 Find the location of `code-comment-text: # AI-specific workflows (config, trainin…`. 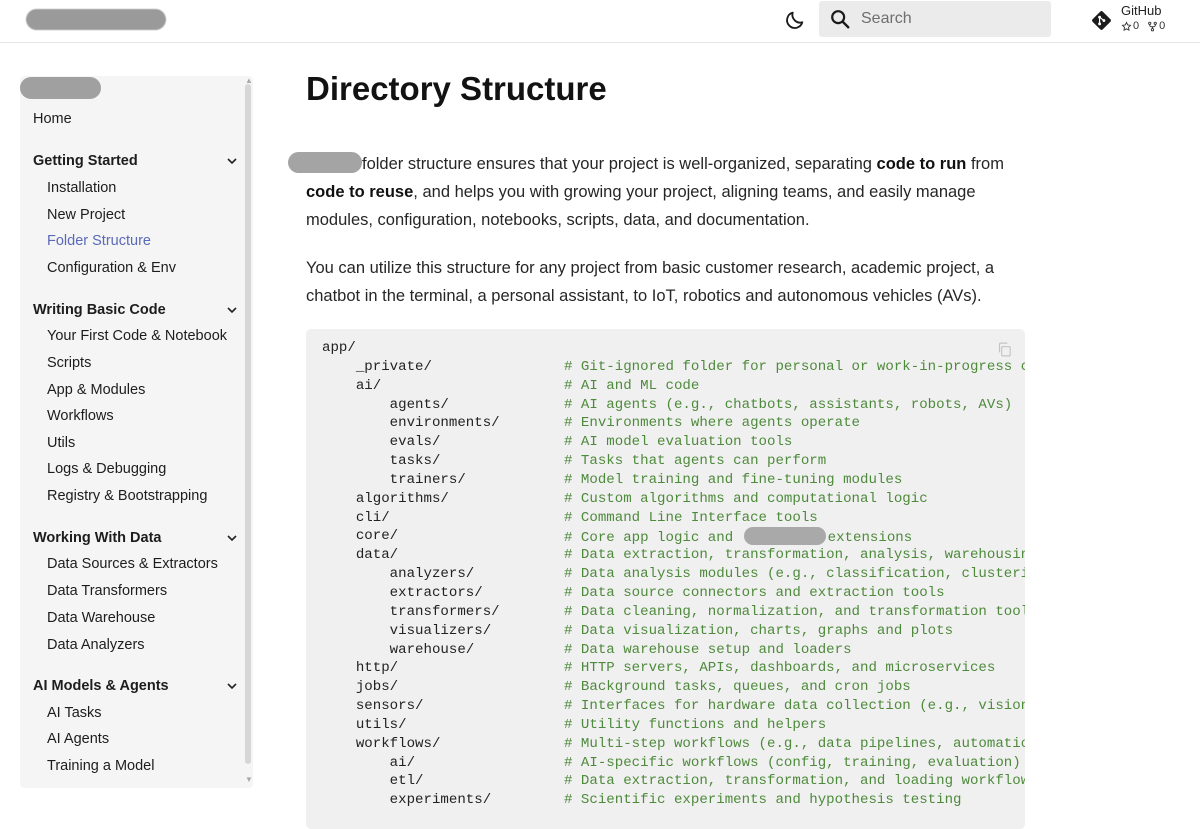

code-comment-text: # AI-specific workflows (config, trainin… is located at coordinates (792, 762).